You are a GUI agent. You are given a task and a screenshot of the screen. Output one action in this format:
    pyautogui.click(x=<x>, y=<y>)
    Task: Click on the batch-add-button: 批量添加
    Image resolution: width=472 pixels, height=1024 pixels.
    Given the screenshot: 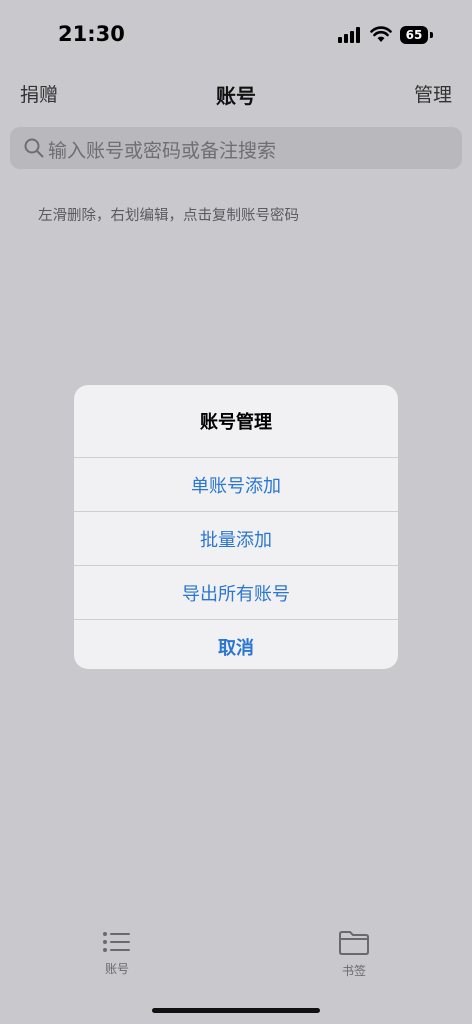 What is the action you would take?
    pyautogui.click(x=236, y=539)
    